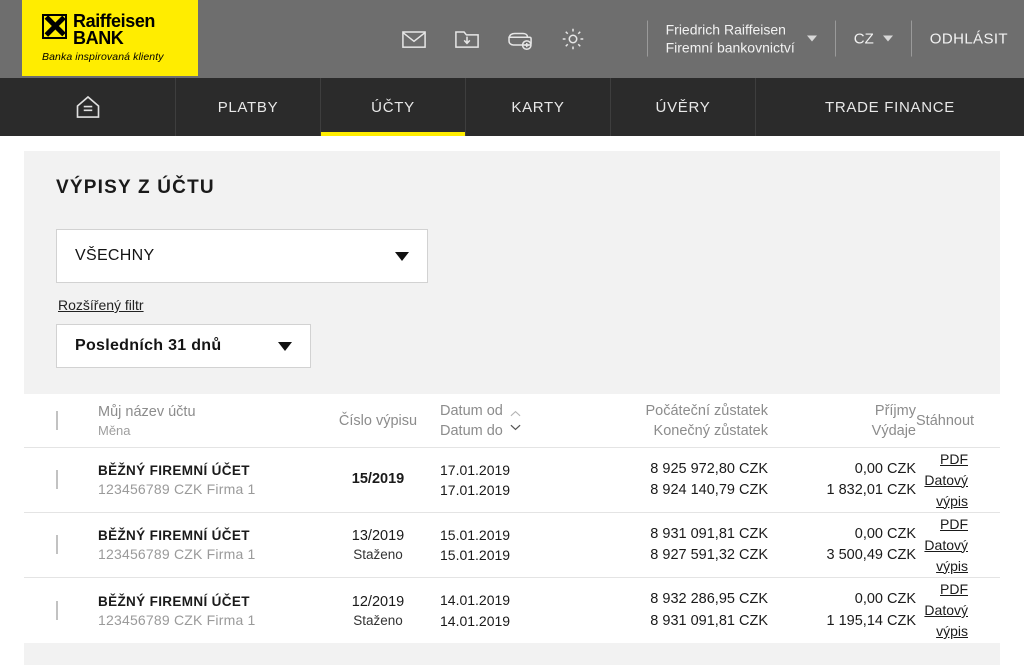  What do you see at coordinates (515, 413) in the screenshot?
I see `chevron-up-icon` at bounding box center [515, 413].